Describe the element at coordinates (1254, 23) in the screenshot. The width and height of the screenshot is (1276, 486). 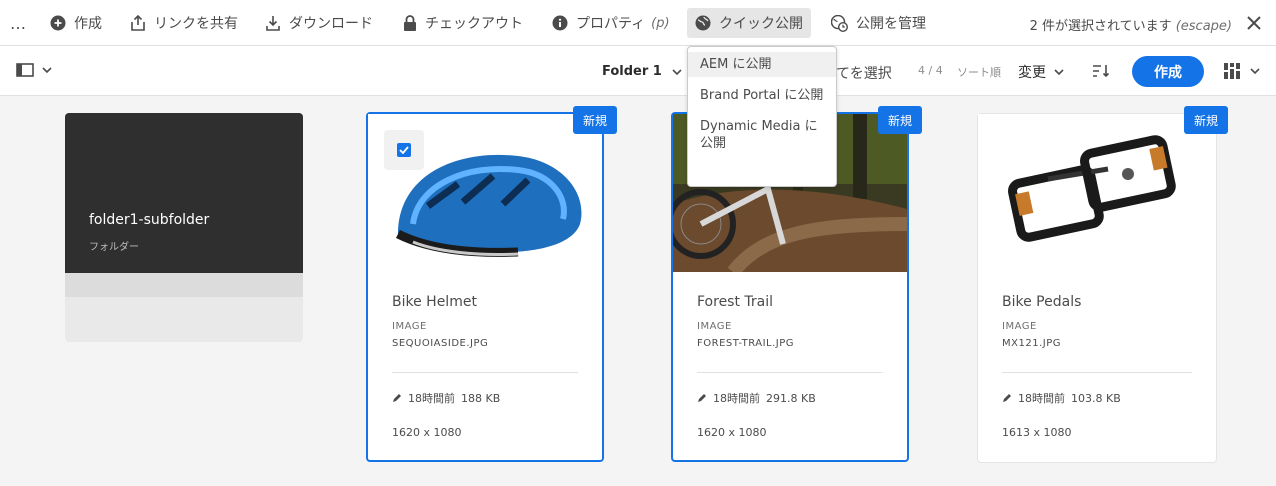
I see `close-icon` at that location.